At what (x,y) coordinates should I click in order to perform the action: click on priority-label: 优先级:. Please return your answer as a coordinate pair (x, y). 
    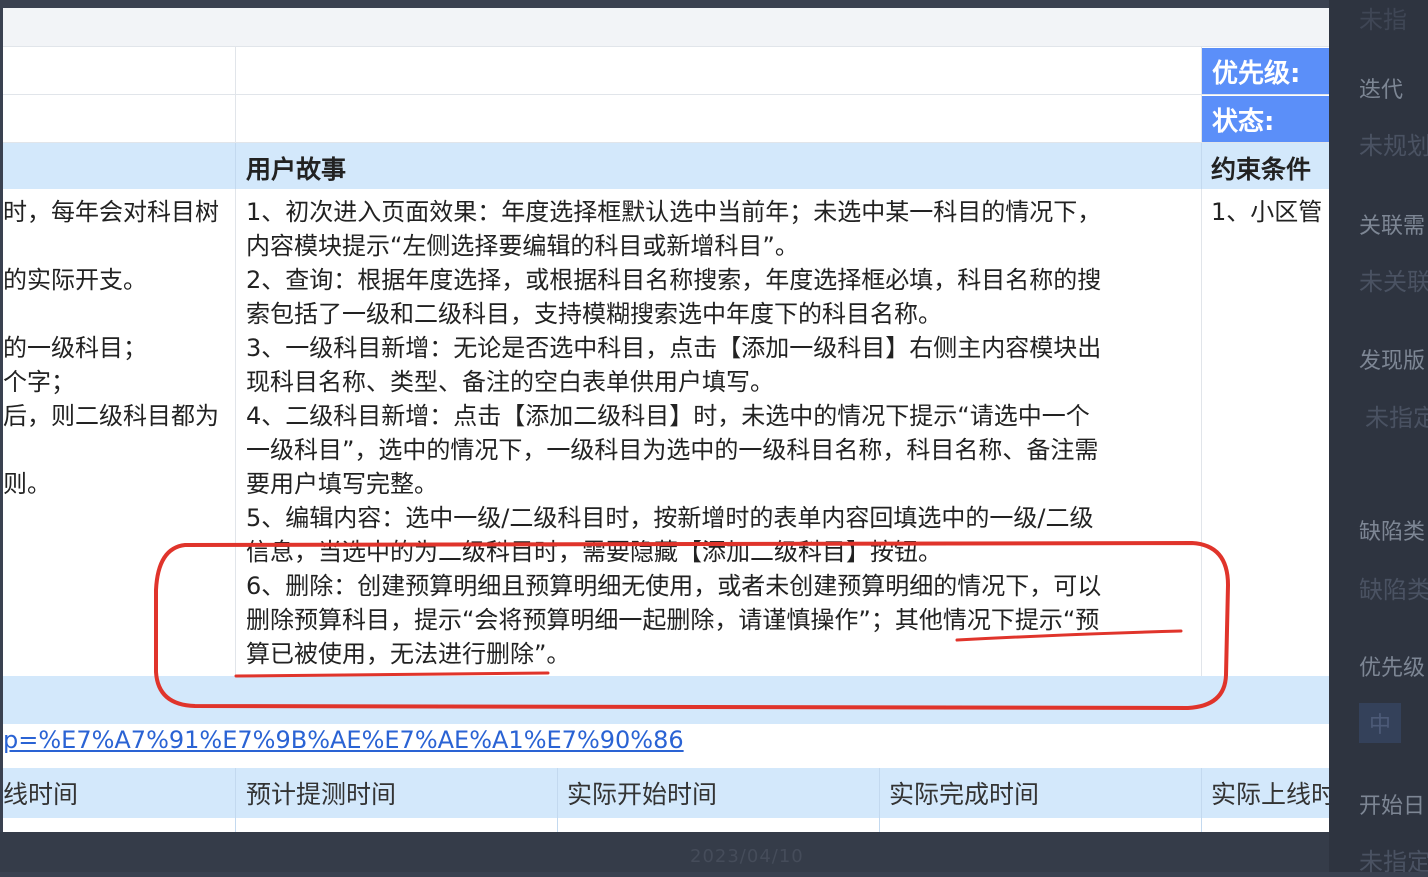
    Looking at the image, I should click on (1265, 71).